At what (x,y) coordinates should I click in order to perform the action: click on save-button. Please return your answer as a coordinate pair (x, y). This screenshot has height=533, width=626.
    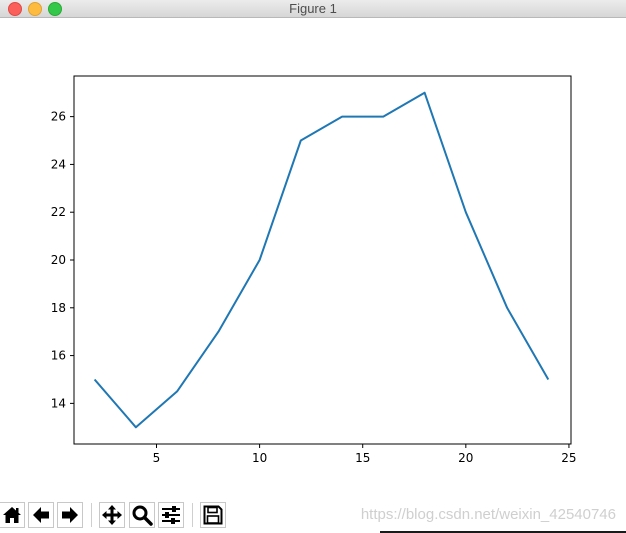
    Looking at the image, I should click on (213, 515).